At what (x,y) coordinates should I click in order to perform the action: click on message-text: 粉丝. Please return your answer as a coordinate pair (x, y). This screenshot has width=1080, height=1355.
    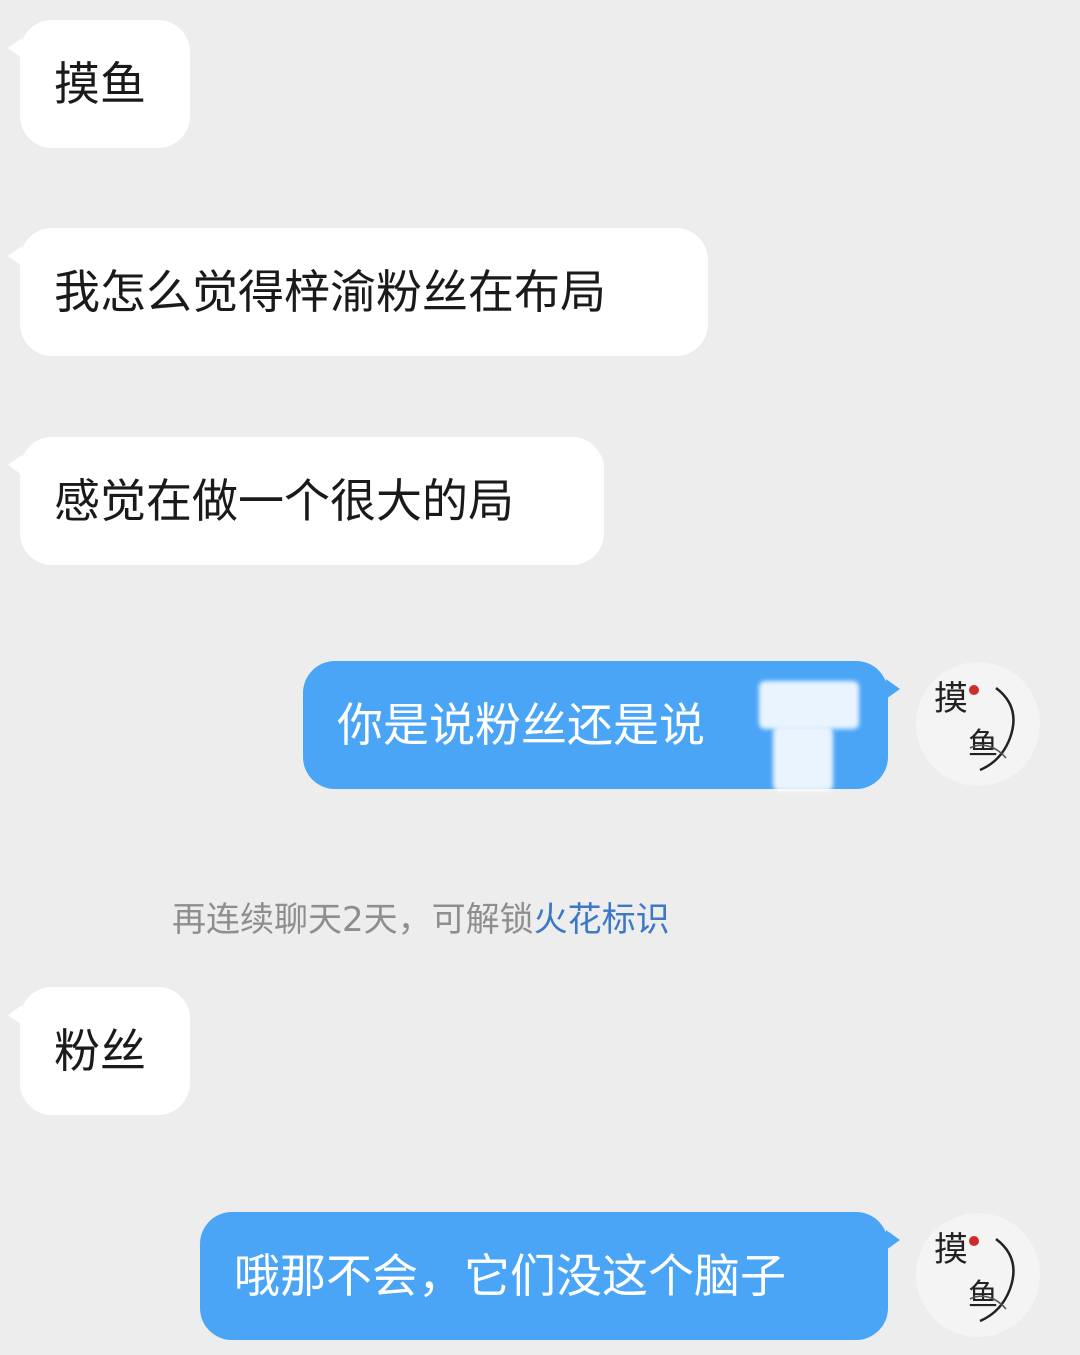
    Looking at the image, I should click on (100, 1051).